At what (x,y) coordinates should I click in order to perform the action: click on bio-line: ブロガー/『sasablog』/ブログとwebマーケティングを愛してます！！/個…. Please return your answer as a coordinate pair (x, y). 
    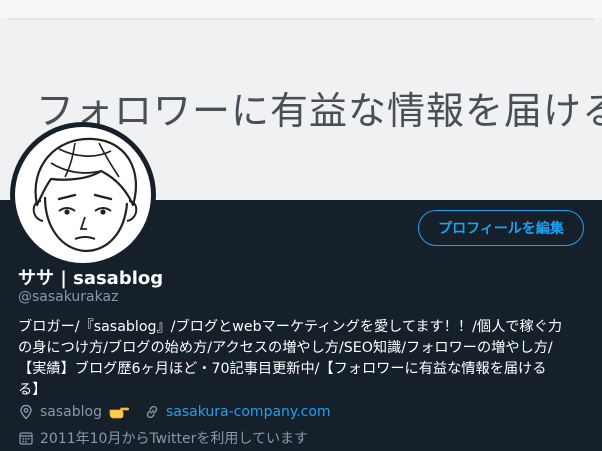
    Looking at the image, I should click on (290, 327).